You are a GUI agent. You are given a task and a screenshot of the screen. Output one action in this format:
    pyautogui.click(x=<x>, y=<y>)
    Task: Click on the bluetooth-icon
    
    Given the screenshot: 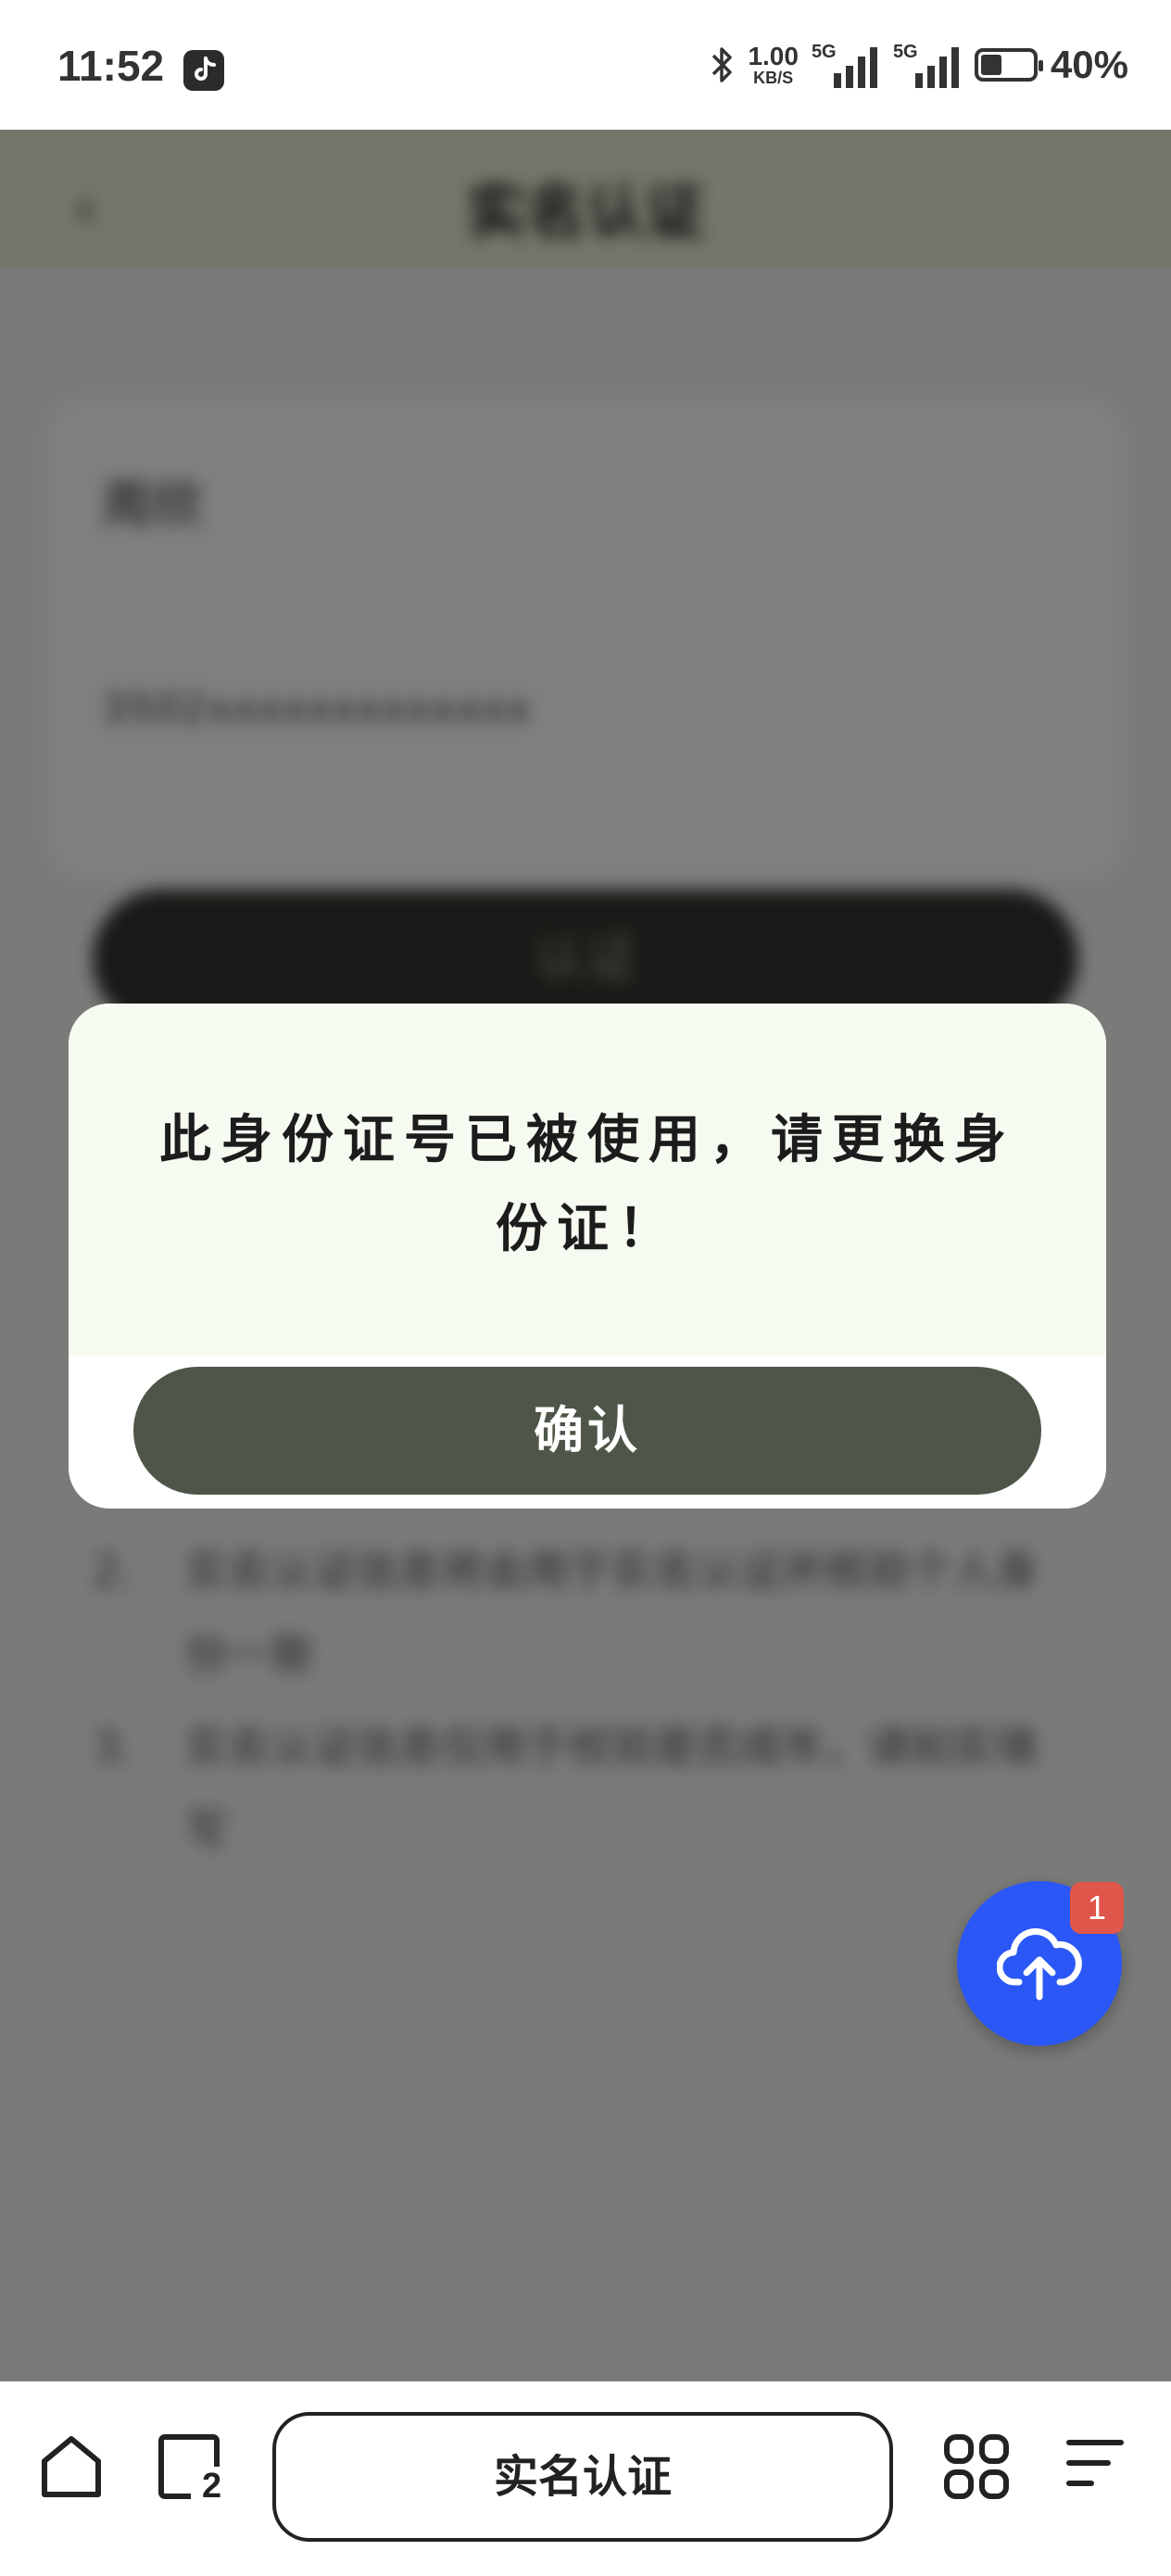 What is the action you would take?
    pyautogui.click(x=723, y=64)
    